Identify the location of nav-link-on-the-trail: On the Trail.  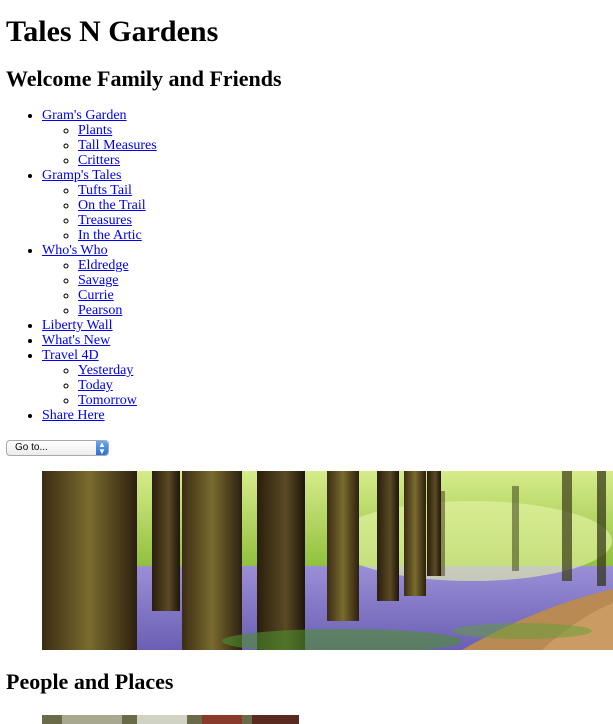
(112, 205).